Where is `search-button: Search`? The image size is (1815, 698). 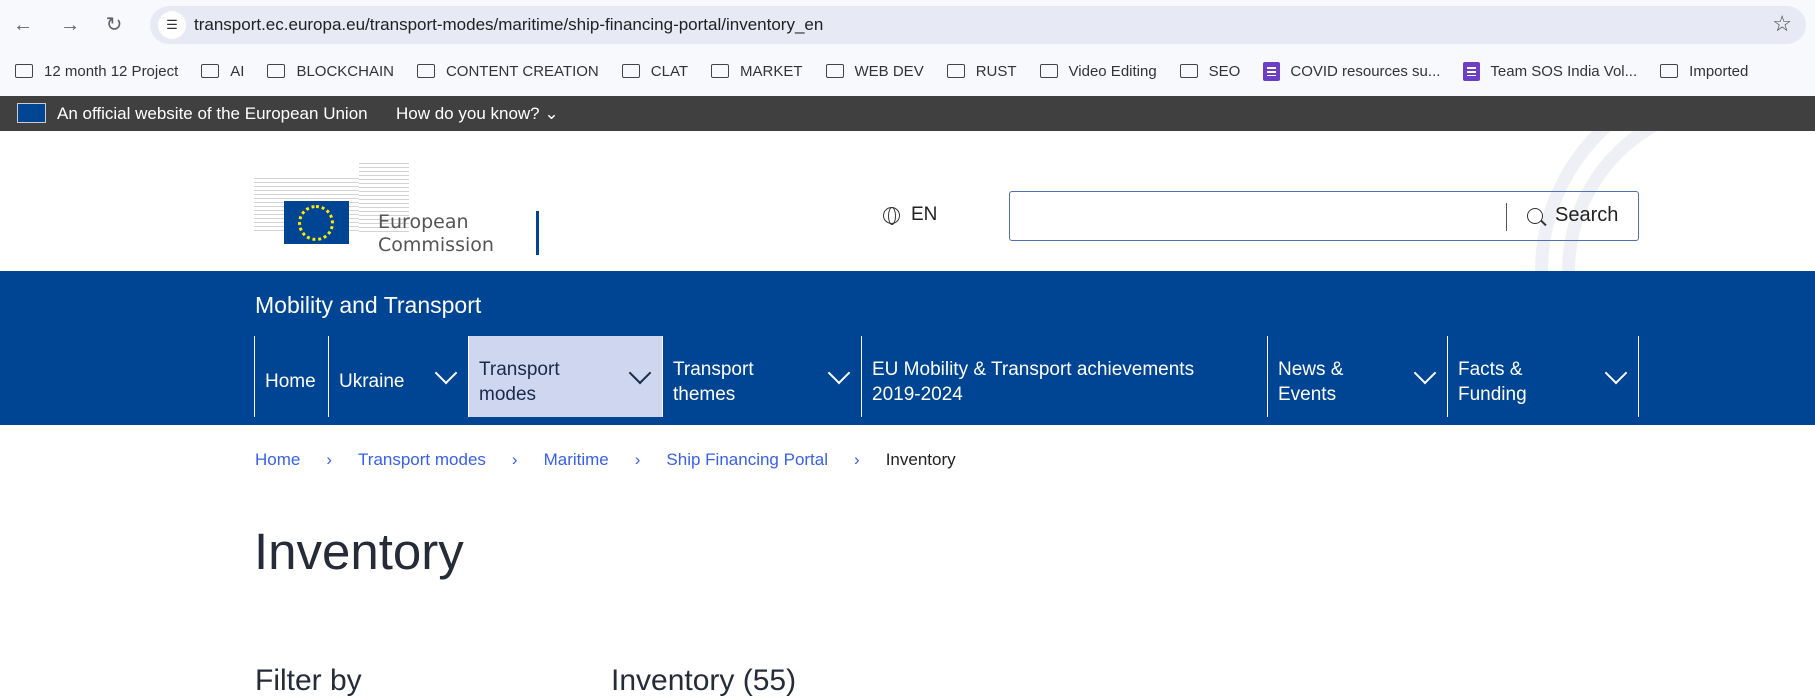
search-button: Search is located at coordinates (1572, 215).